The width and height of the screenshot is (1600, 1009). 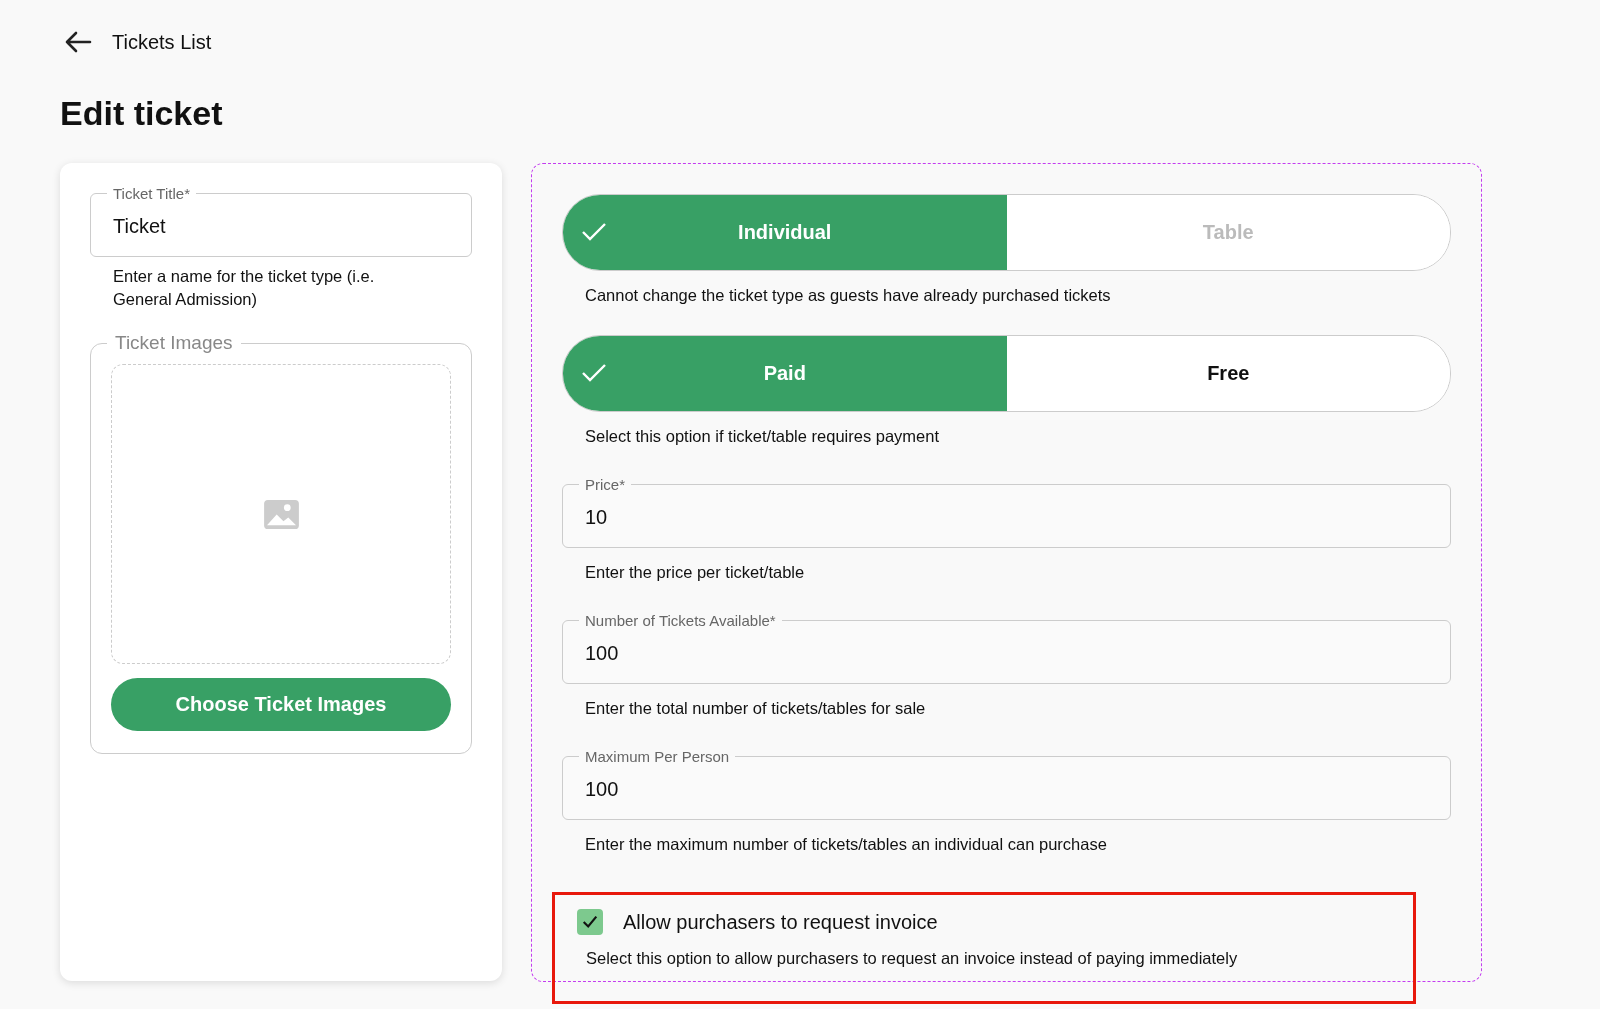 I want to click on helper-text: Enter a name for the ticket type (i.e. General Admission), so click(x=244, y=288).